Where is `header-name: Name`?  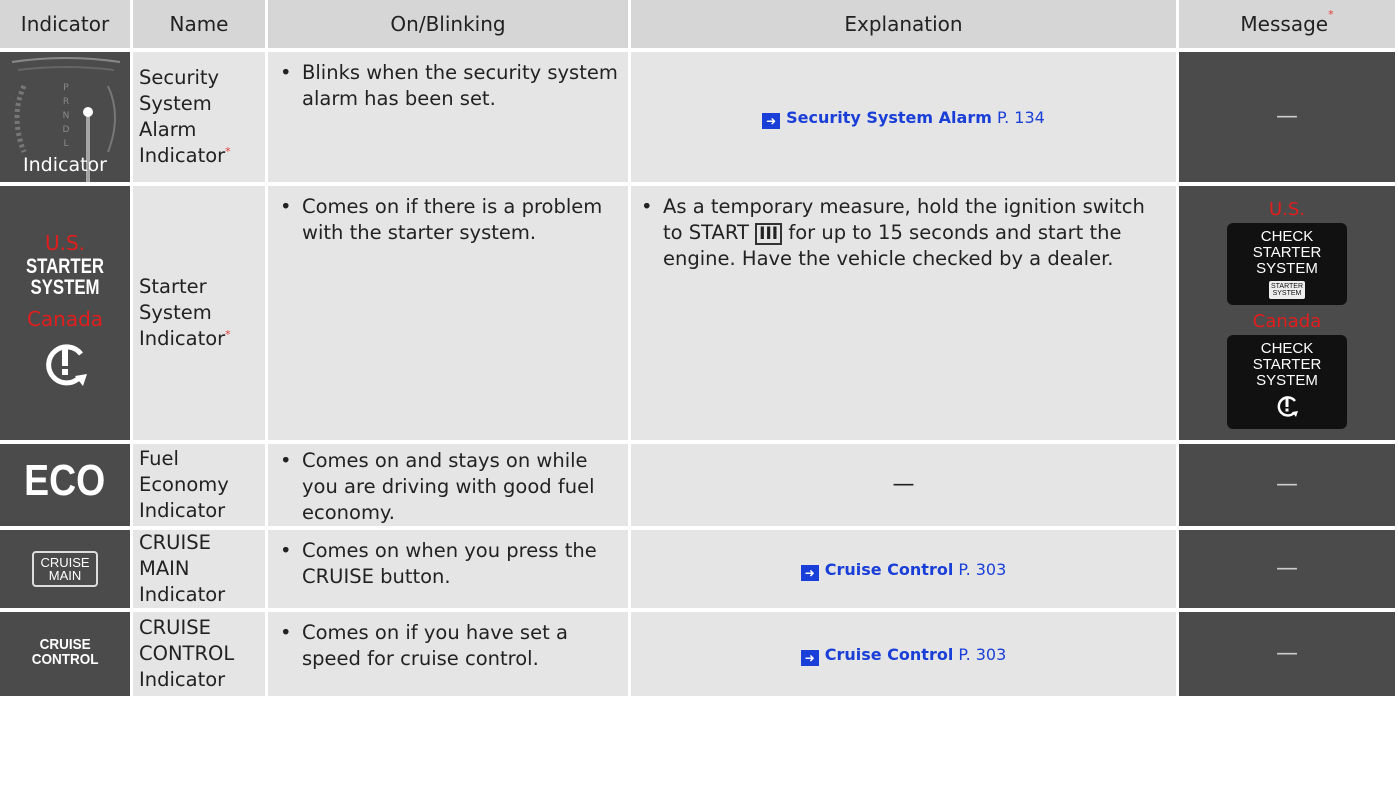
header-name: Name is located at coordinates (200, 24).